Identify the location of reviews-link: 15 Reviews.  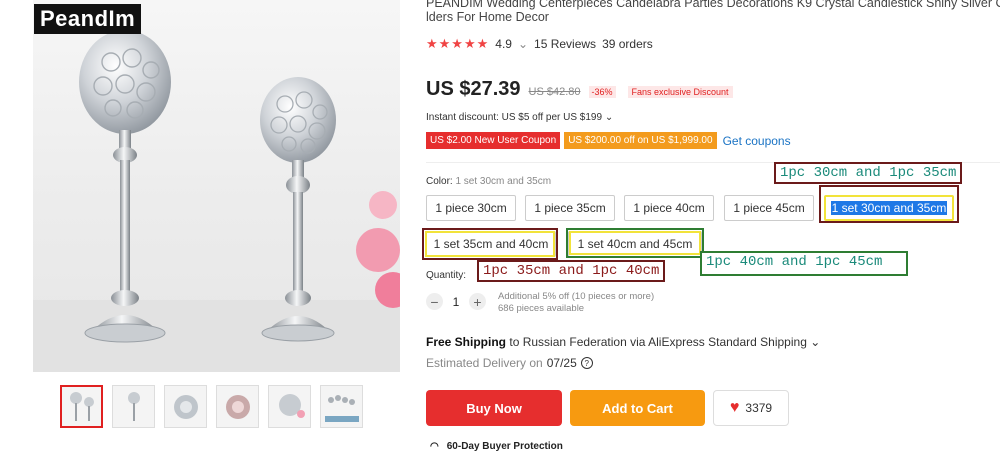
(565, 44).